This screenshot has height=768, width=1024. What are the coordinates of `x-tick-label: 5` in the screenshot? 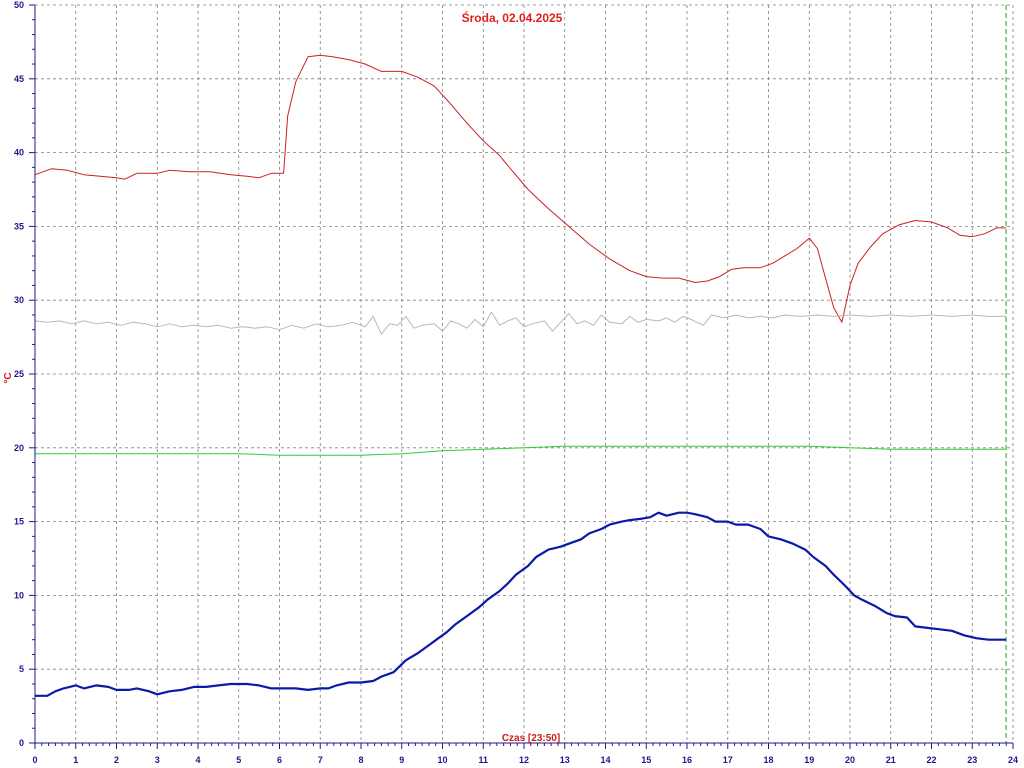 It's located at (238, 760).